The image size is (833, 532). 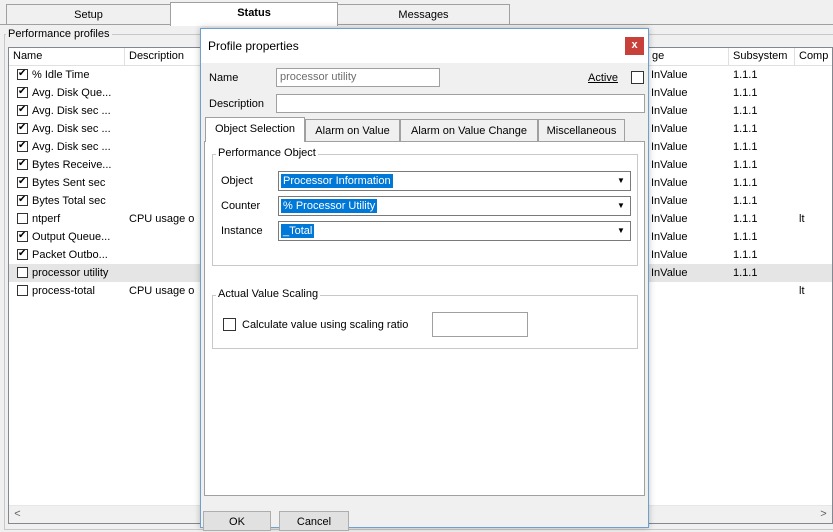 I want to click on description-field, so click(x=460, y=103).